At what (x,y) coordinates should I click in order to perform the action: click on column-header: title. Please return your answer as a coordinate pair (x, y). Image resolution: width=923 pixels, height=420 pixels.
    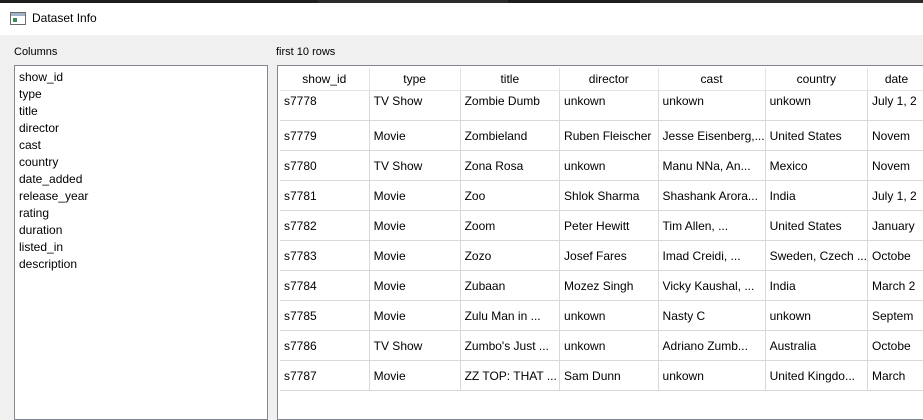
    Looking at the image, I should click on (510, 79).